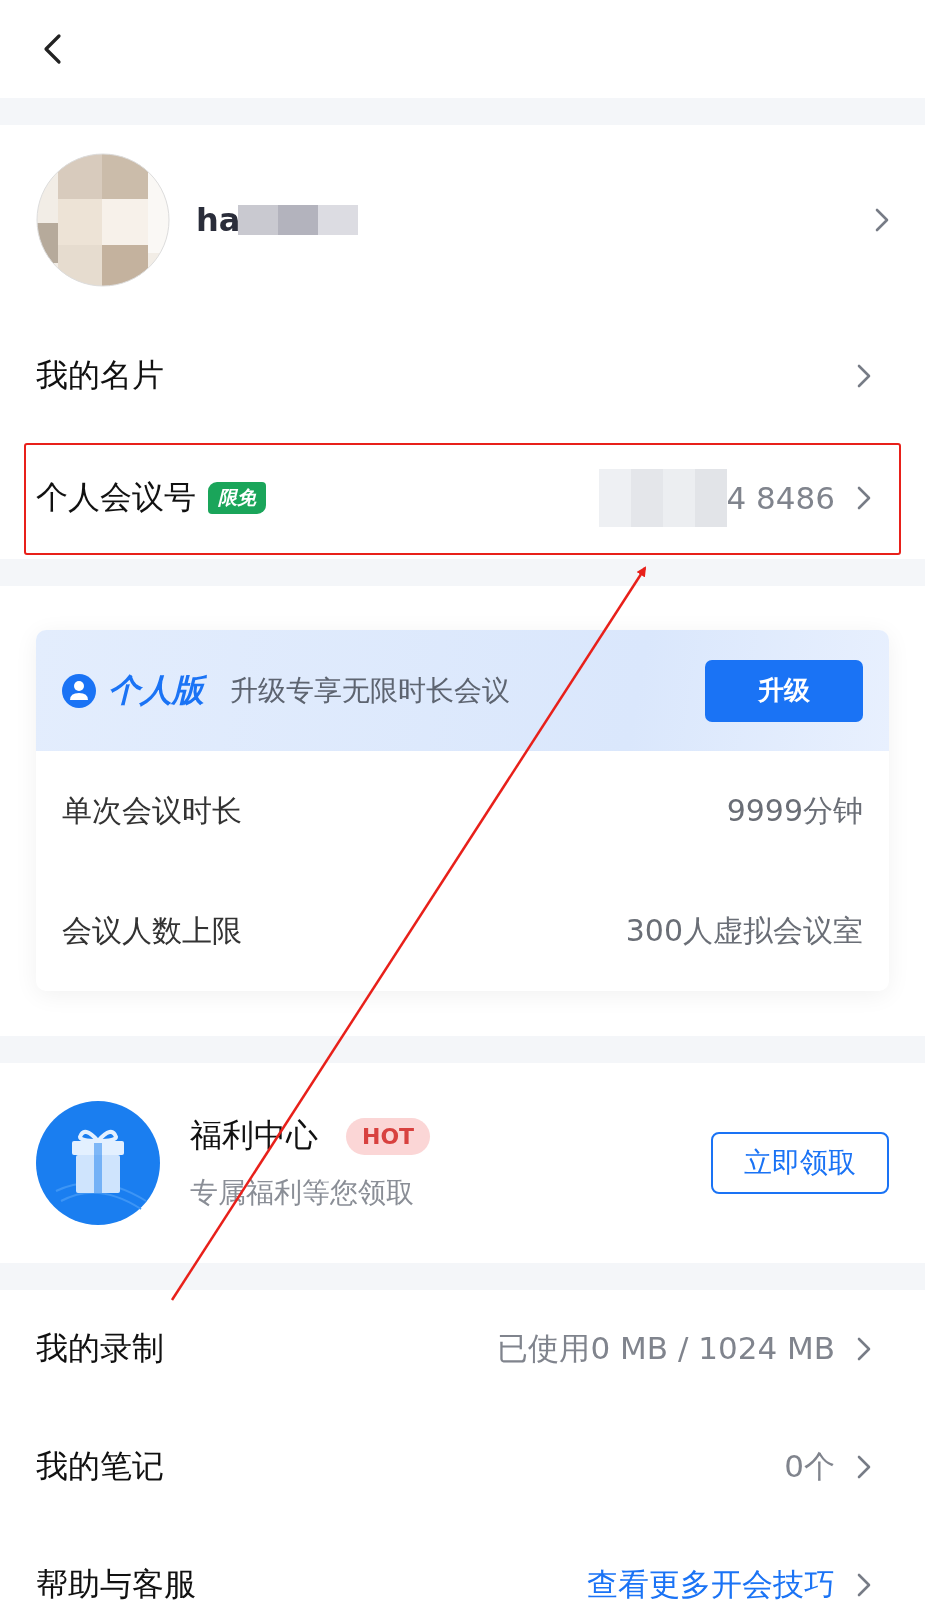  Describe the element at coordinates (462, 376) in the screenshot. I see `menu-row: 我的名片` at that location.